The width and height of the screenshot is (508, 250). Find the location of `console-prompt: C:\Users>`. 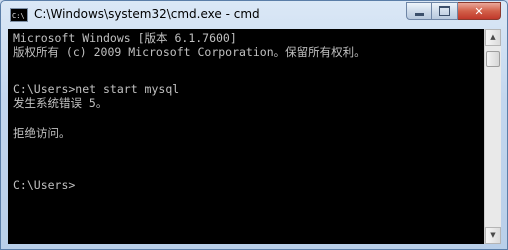

console-prompt: C:\Users> is located at coordinates (44, 185).